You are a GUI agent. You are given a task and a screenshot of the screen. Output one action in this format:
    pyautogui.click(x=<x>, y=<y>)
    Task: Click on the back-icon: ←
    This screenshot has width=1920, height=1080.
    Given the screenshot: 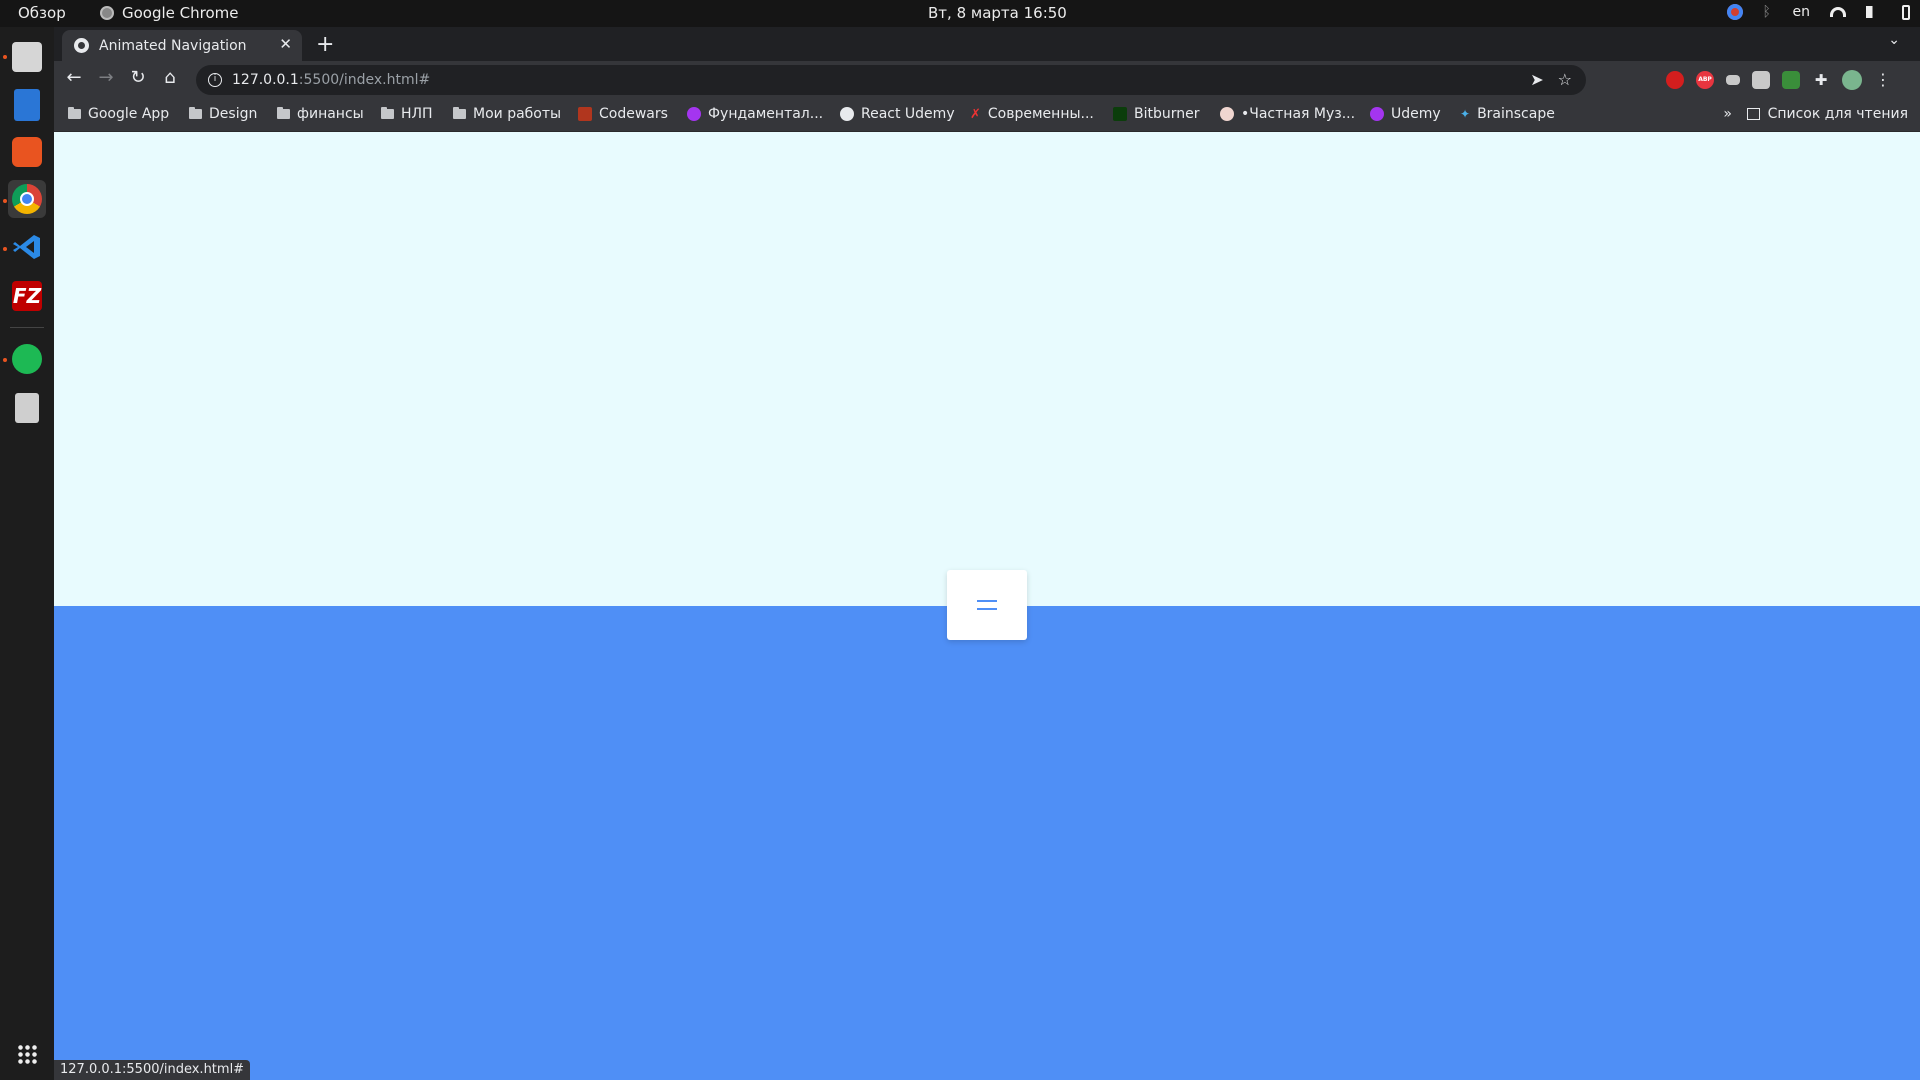 What is the action you would take?
    pyautogui.click(x=74, y=77)
    